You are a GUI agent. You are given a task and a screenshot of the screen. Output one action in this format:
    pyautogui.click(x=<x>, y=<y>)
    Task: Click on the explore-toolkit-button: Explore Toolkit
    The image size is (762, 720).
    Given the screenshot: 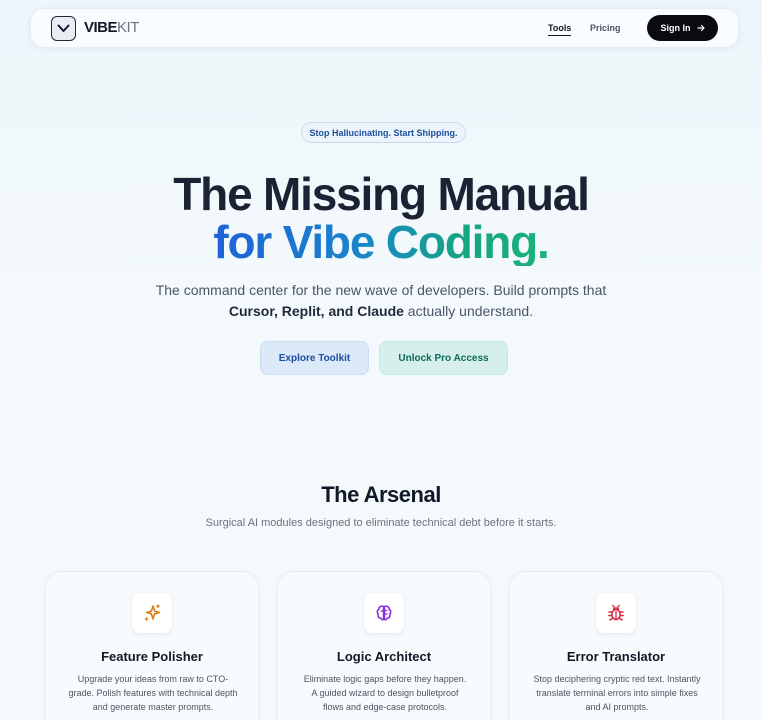 What is the action you would take?
    pyautogui.click(x=314, y=358)
    